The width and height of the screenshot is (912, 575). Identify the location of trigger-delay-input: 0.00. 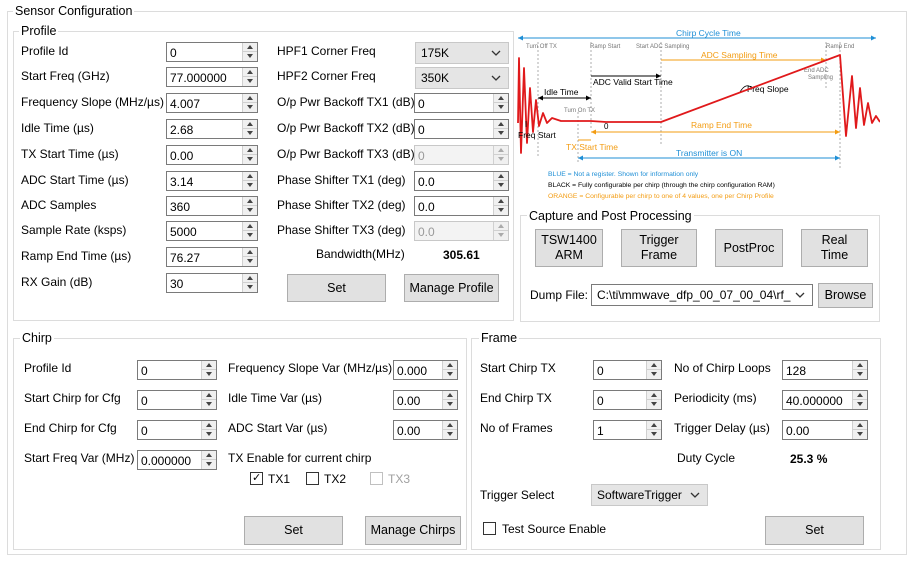
(825, 430).